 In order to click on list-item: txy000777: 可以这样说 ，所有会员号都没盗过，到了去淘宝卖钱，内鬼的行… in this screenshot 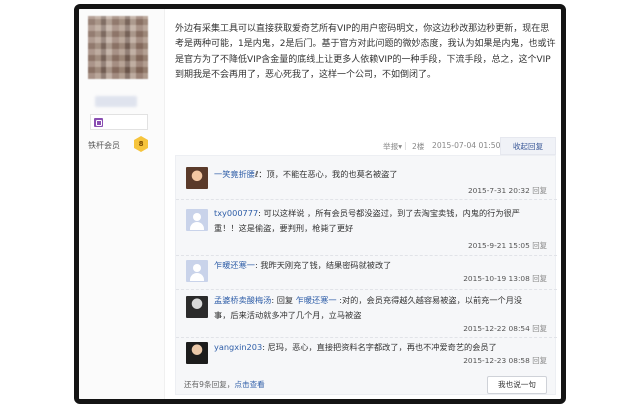, I will do `click(366, 228)`.